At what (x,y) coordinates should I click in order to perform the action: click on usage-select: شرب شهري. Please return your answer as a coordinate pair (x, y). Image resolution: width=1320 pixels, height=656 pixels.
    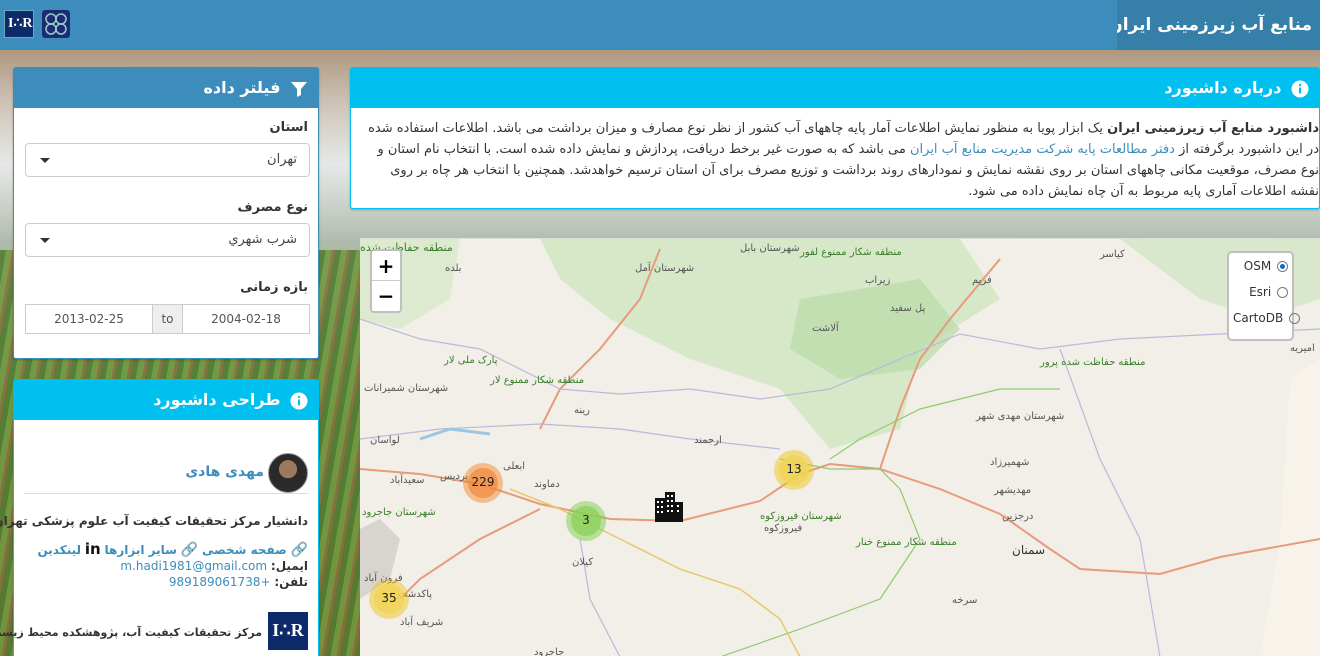
    Looking at the image, I should click on (167, 240).